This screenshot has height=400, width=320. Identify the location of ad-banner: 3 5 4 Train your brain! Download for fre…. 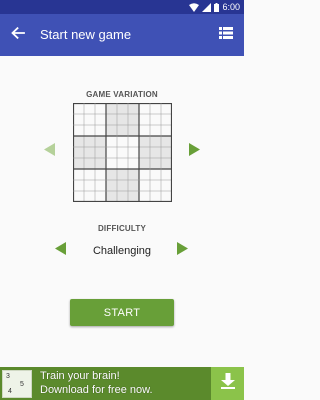
(122, 383).